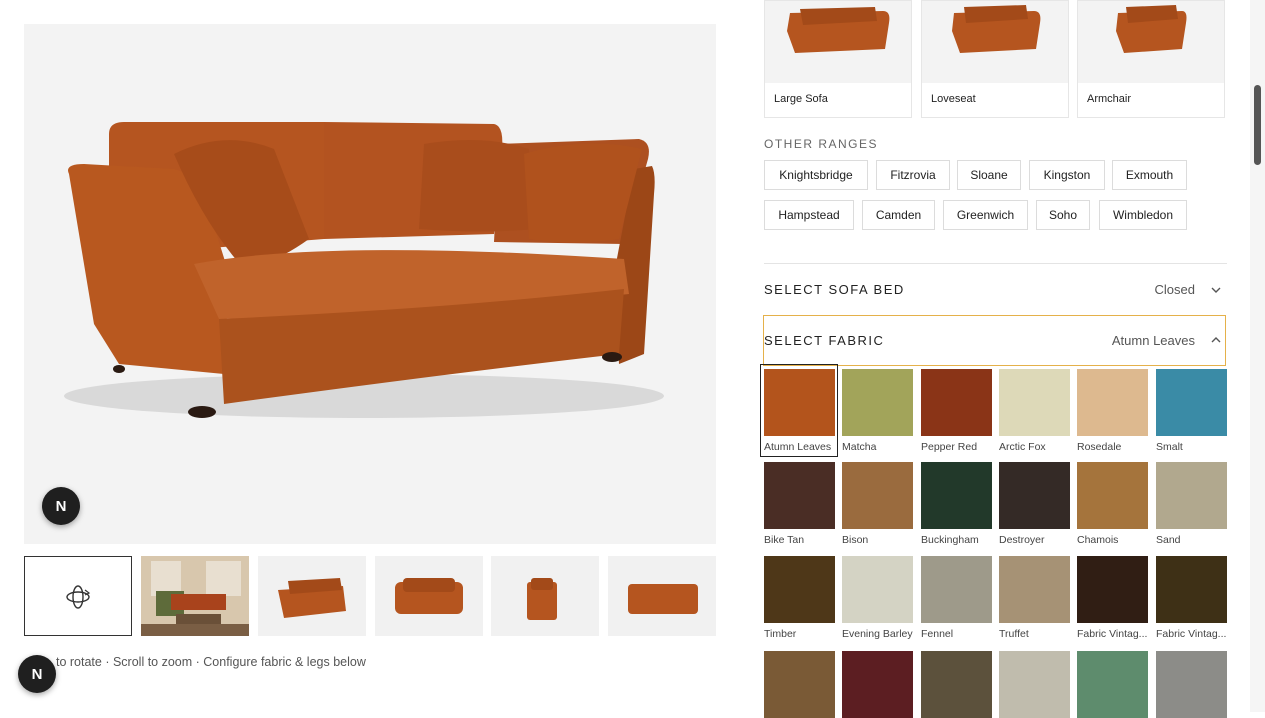 The height and width of the screenshot is (718, 1265). What do you see at coordinates (1143, 215) in the screenshot?
I see `range-chip: Wimbledon` at bounding box center [1143, 215].